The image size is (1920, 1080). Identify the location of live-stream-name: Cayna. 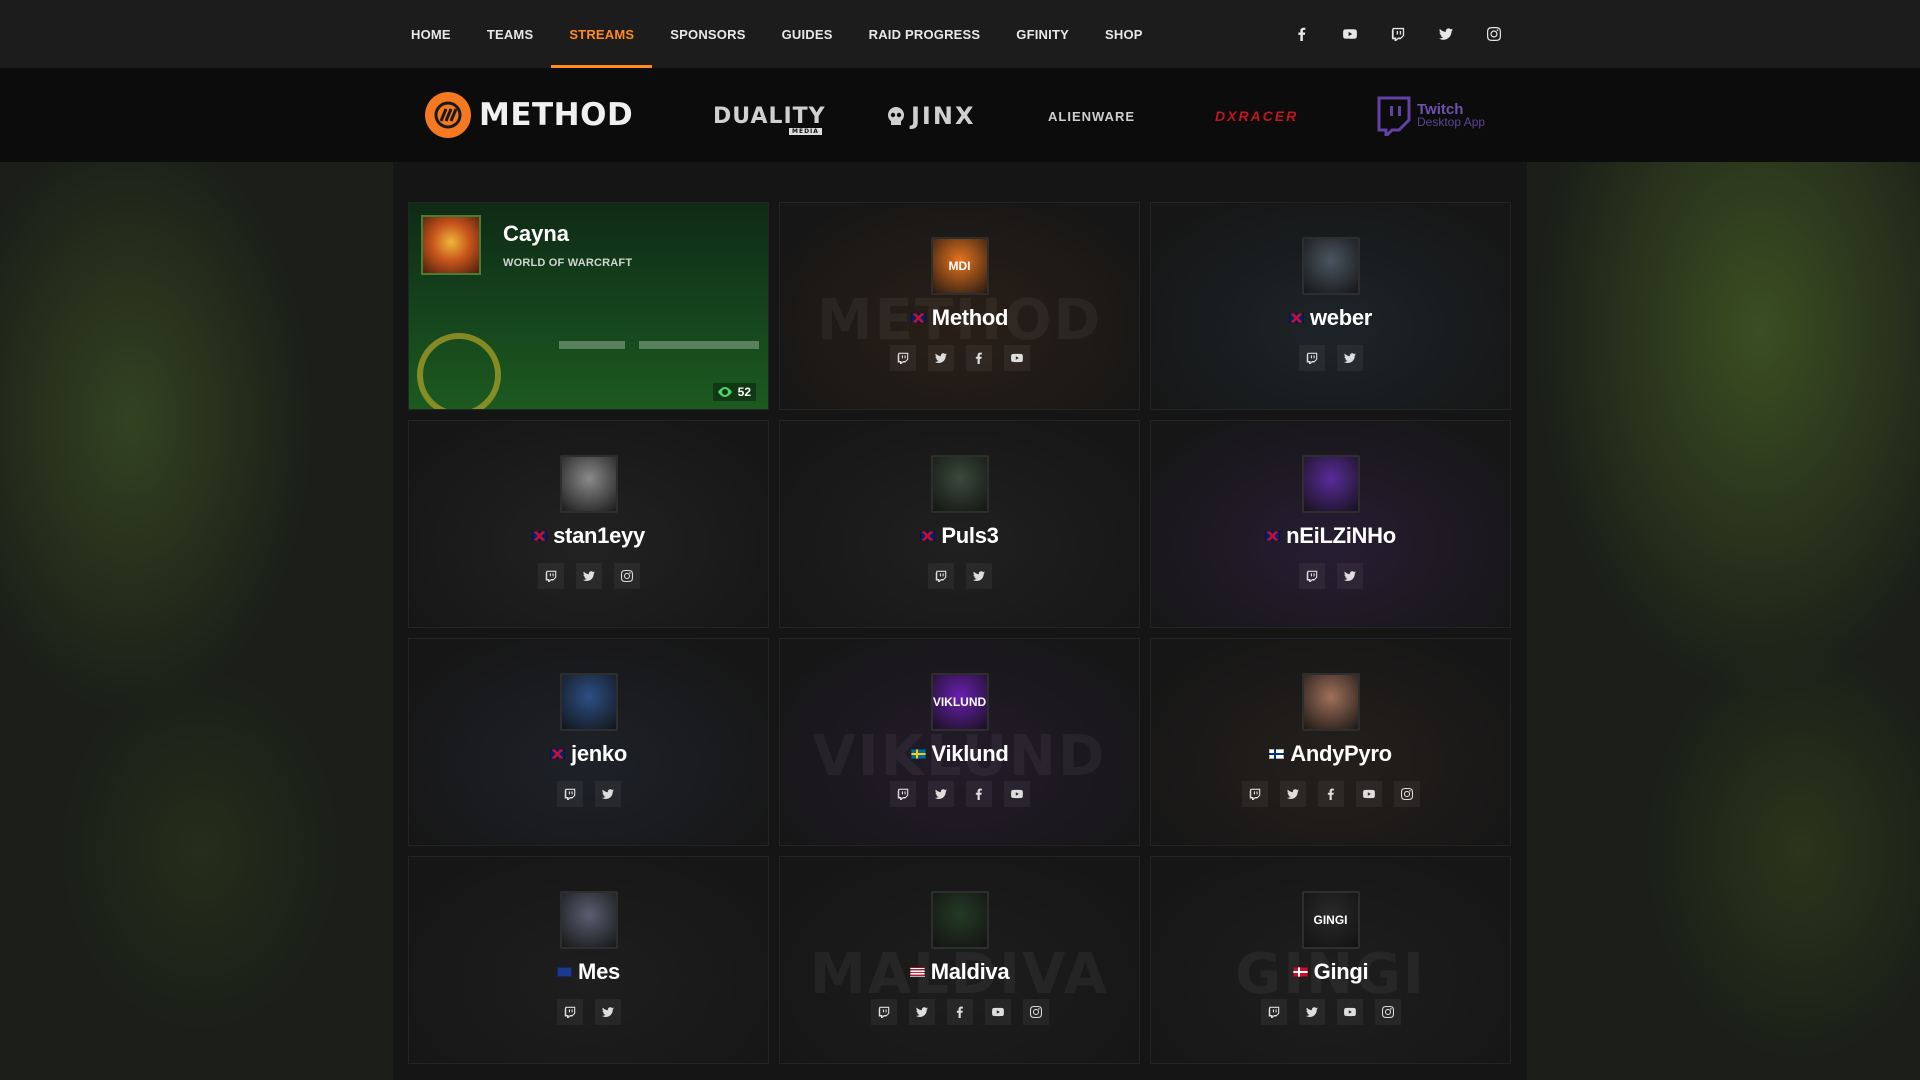
(536, 233).